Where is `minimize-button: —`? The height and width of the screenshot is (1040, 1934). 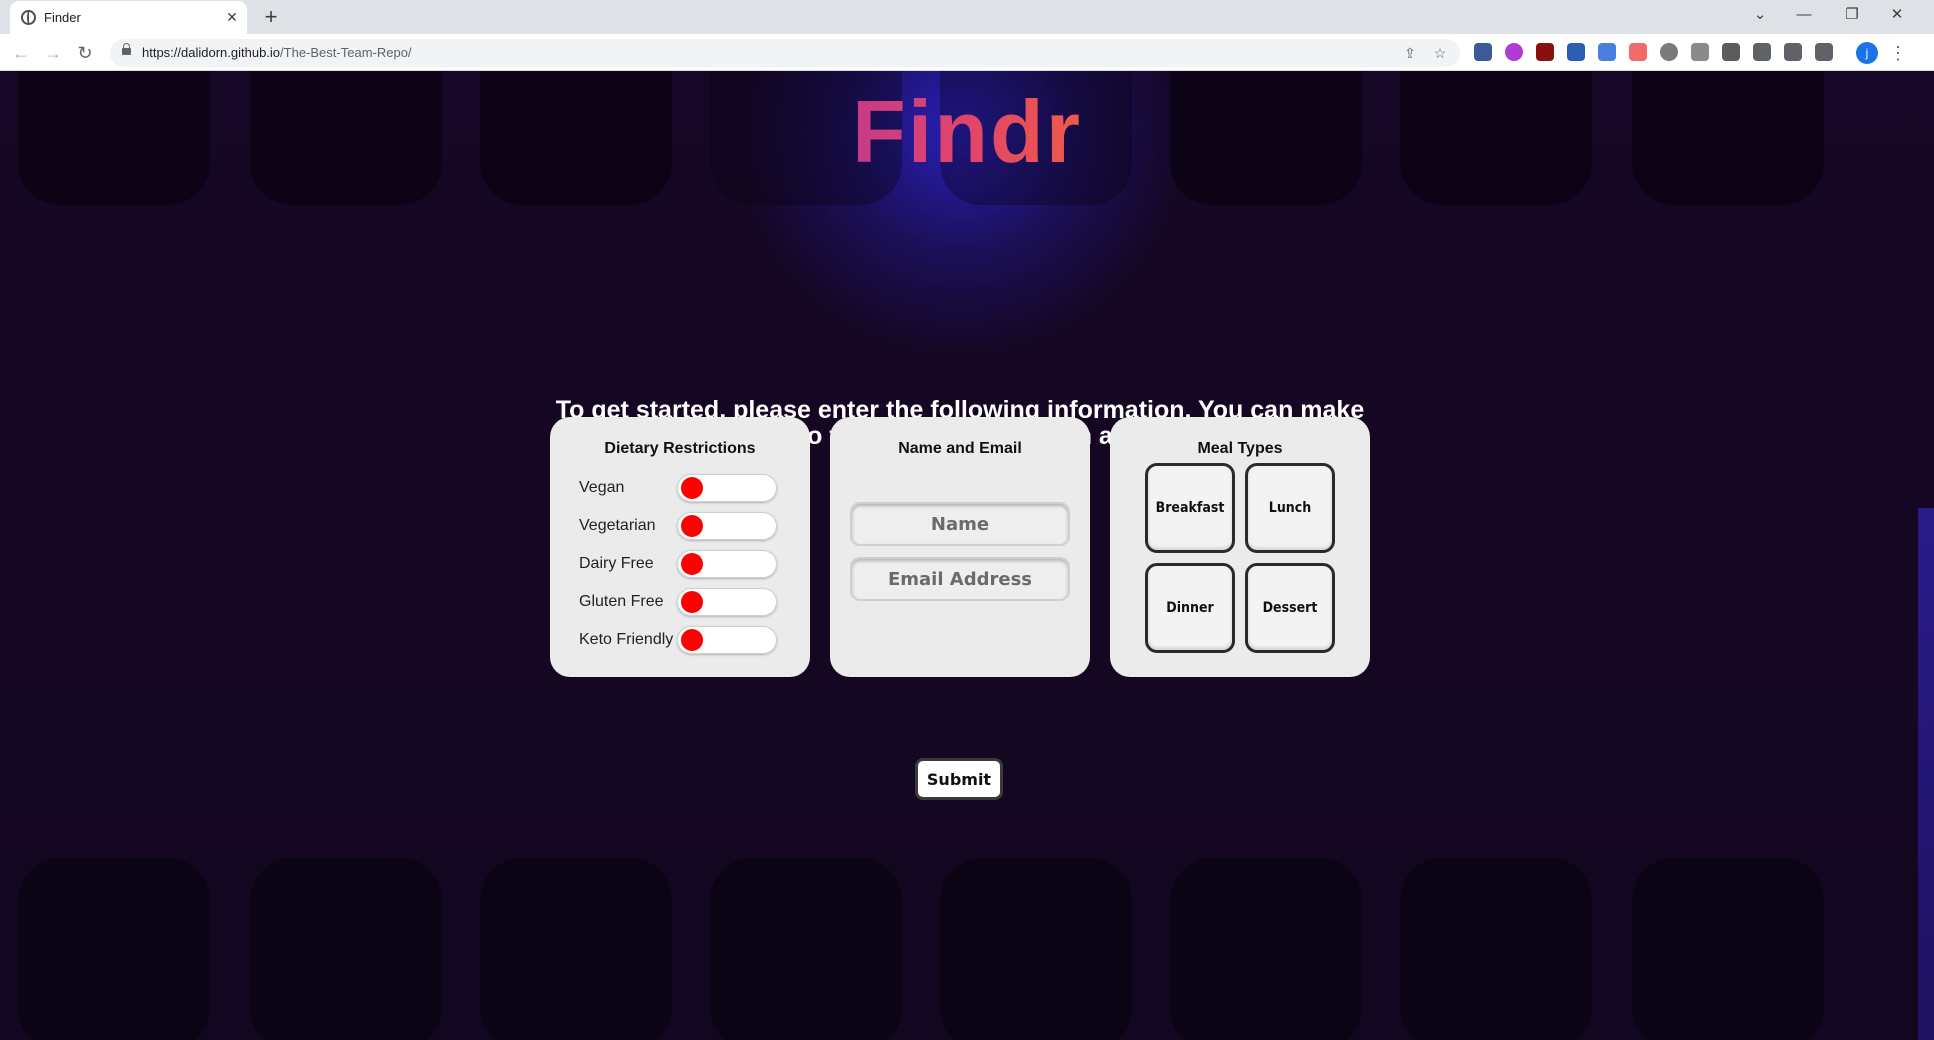
minimize-button: — is located at coordinates (1804, 15).